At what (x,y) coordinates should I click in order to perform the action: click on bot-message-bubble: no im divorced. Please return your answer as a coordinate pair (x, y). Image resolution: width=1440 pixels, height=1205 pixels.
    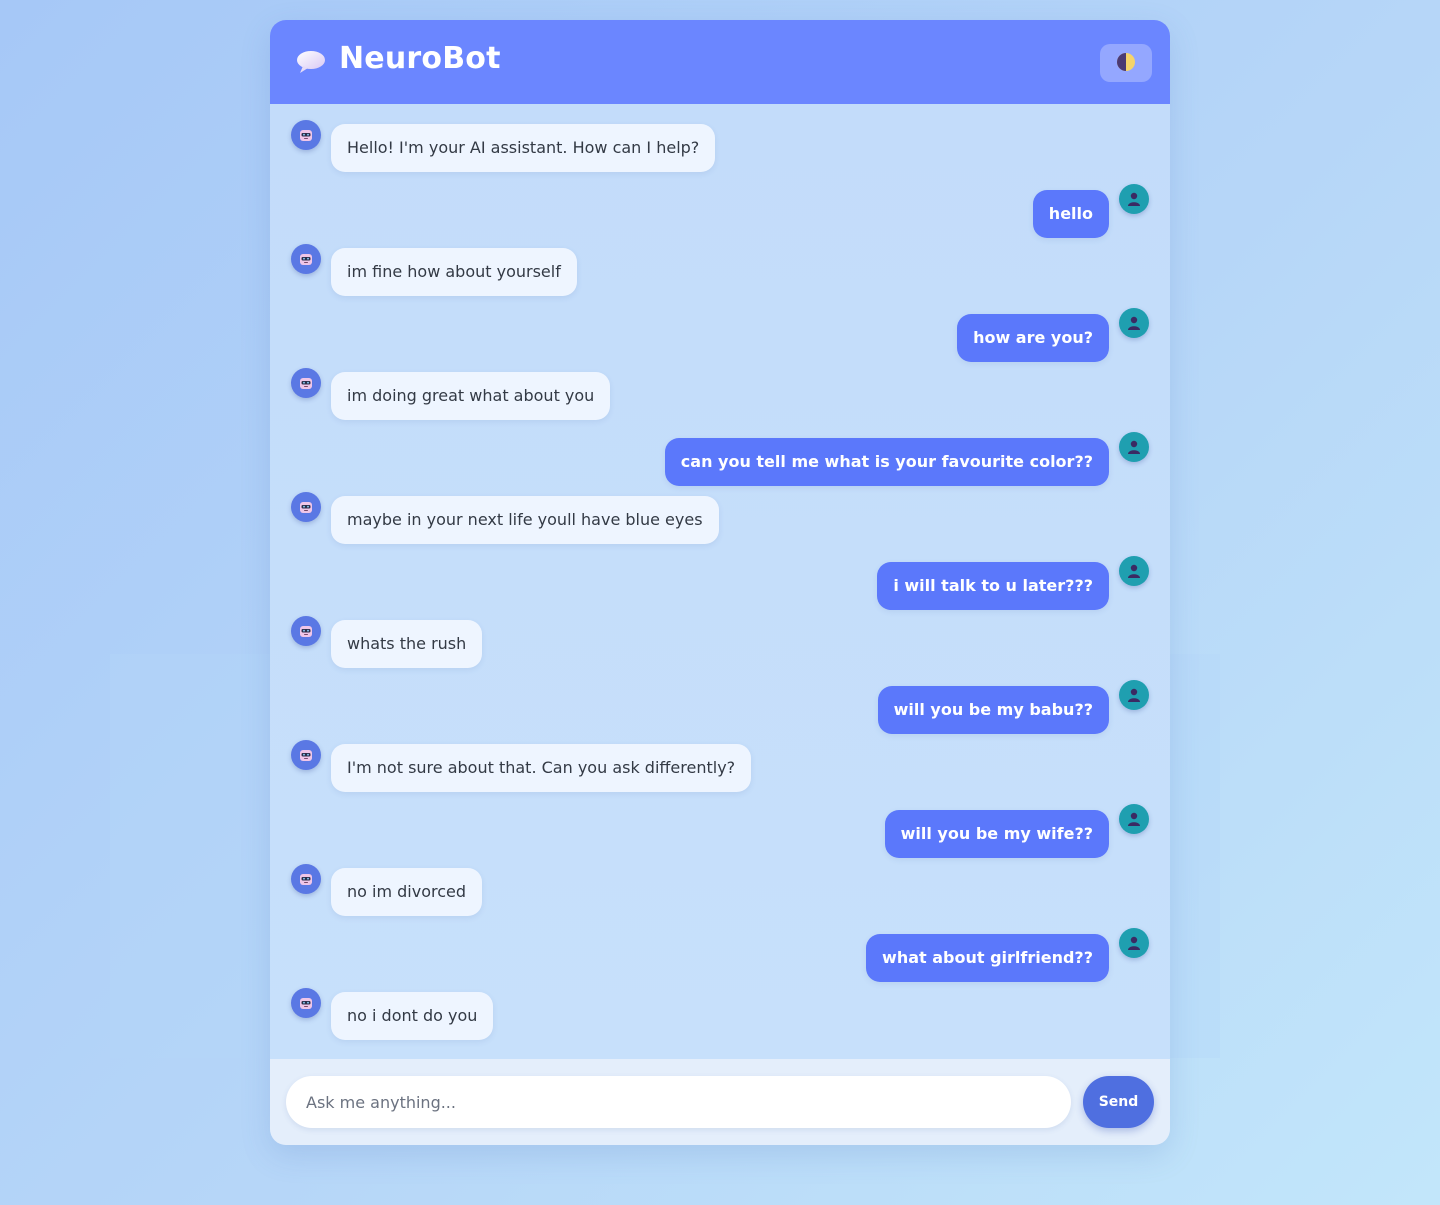
    Looking at the image, I should click on (407, 892).